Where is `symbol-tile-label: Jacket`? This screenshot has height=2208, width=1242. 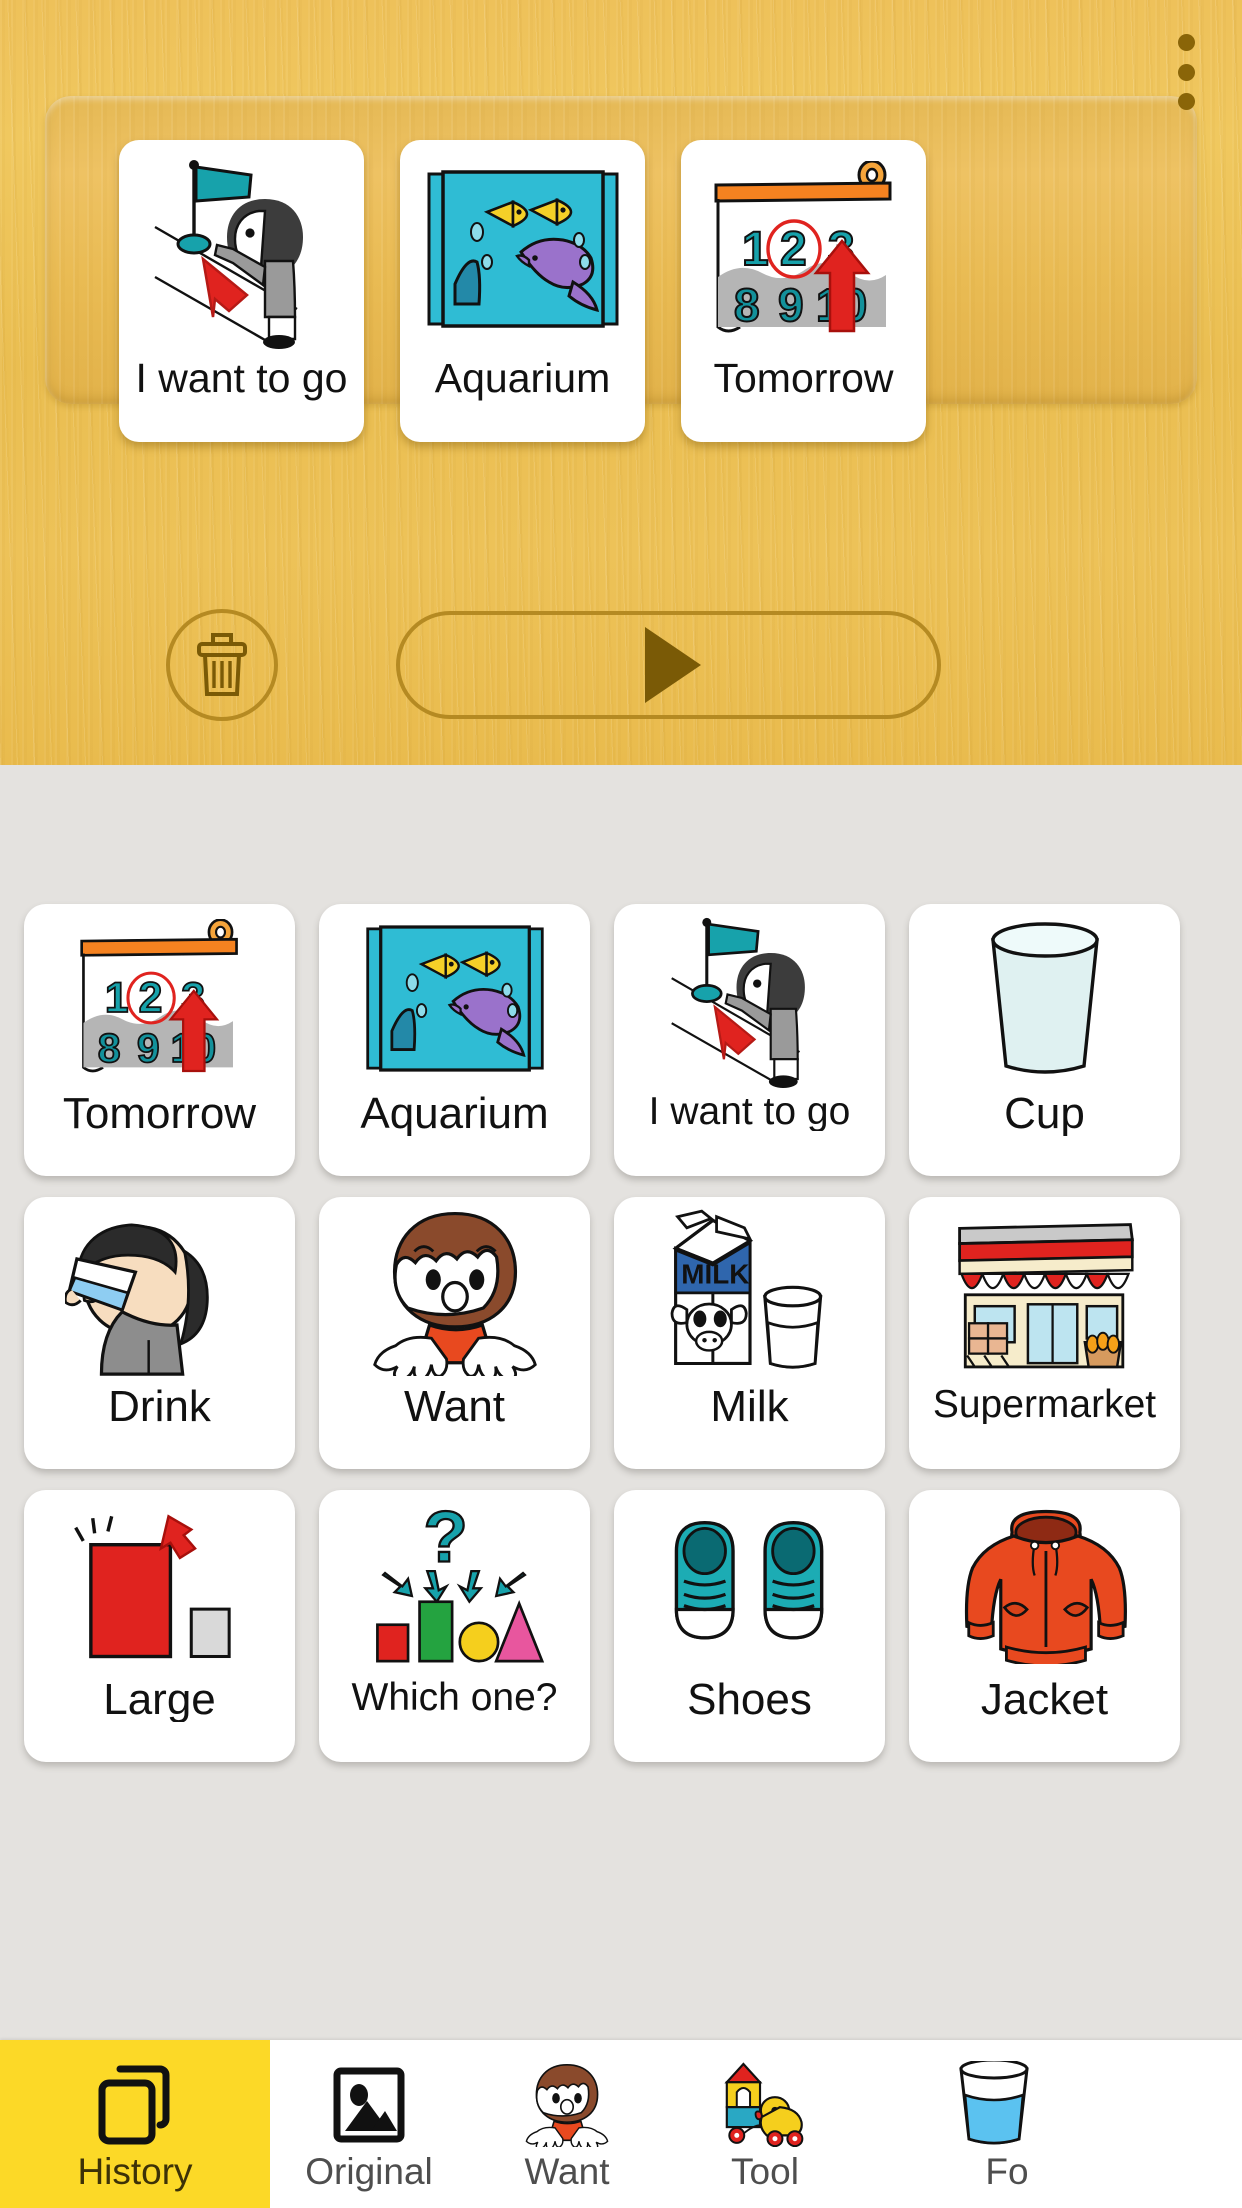 symbol-tile-label: Jacket is located at coordinates (1044, 1700).